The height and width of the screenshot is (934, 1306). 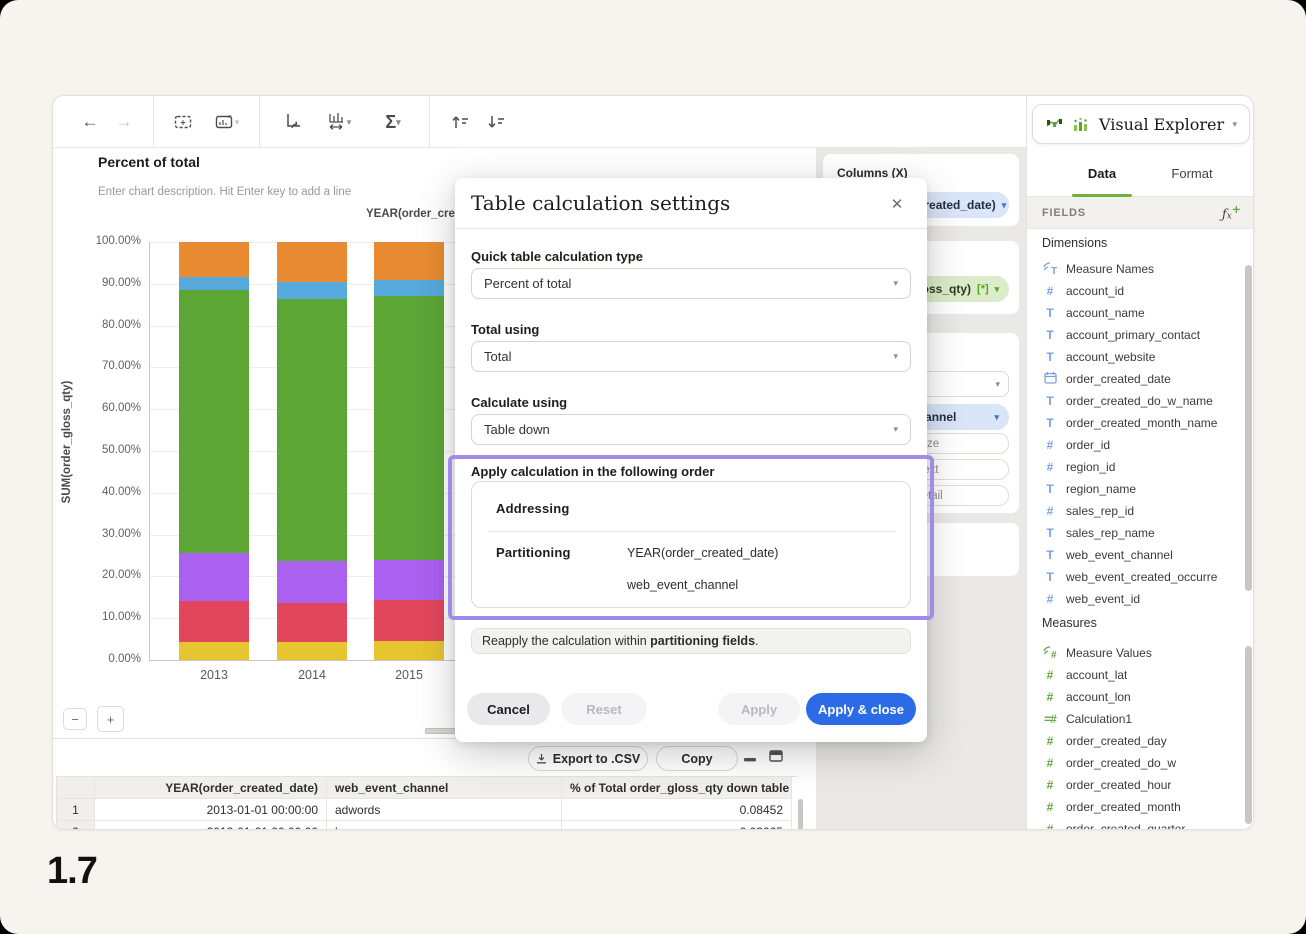 I want to click on field-name: account_id, so click(x=1095, y=291).